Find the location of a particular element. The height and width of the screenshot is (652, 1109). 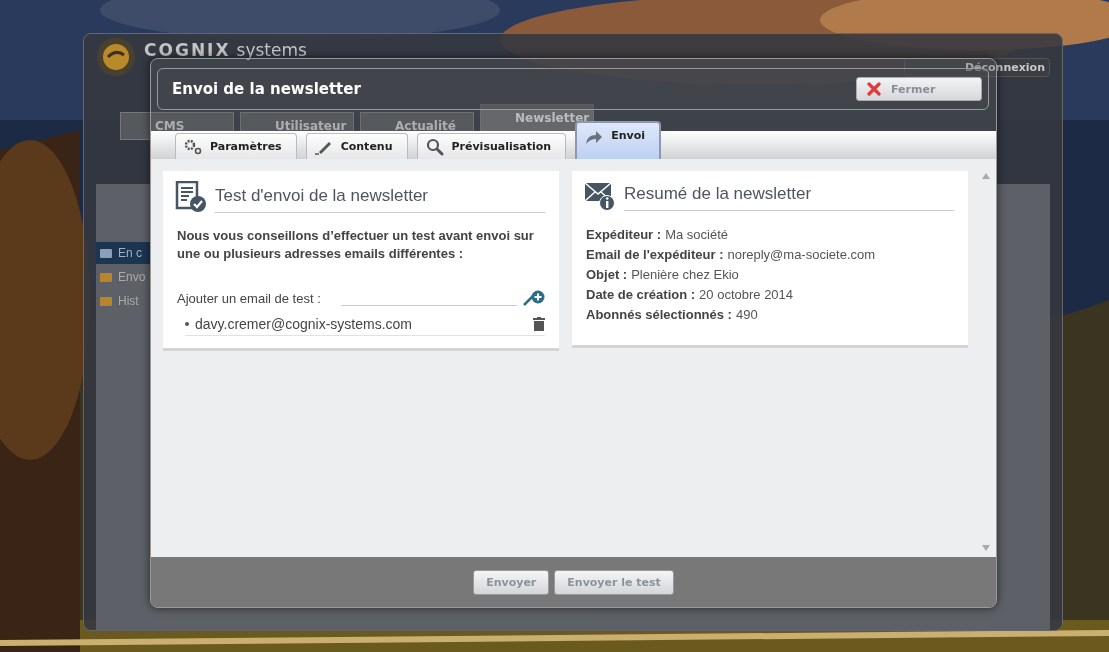

summary-label: Date de création : is located at coordinates (641, 295).